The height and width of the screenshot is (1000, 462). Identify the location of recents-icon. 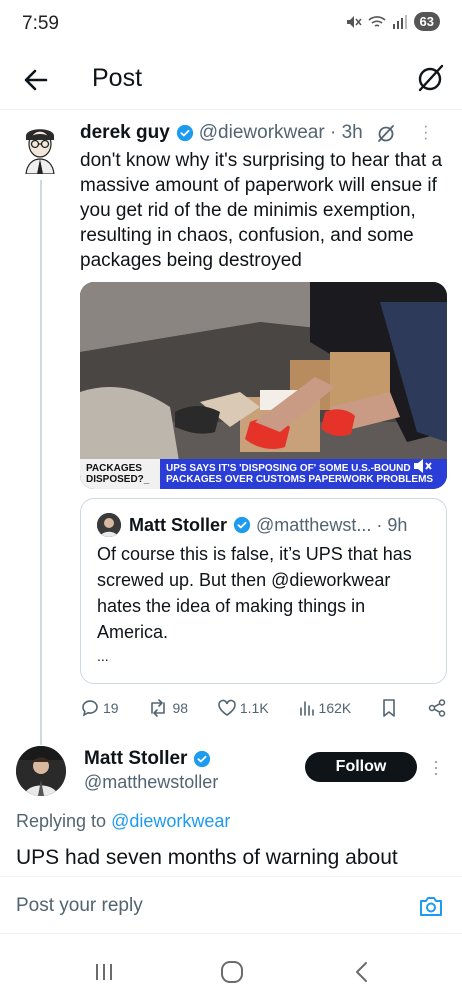
(104, 972).